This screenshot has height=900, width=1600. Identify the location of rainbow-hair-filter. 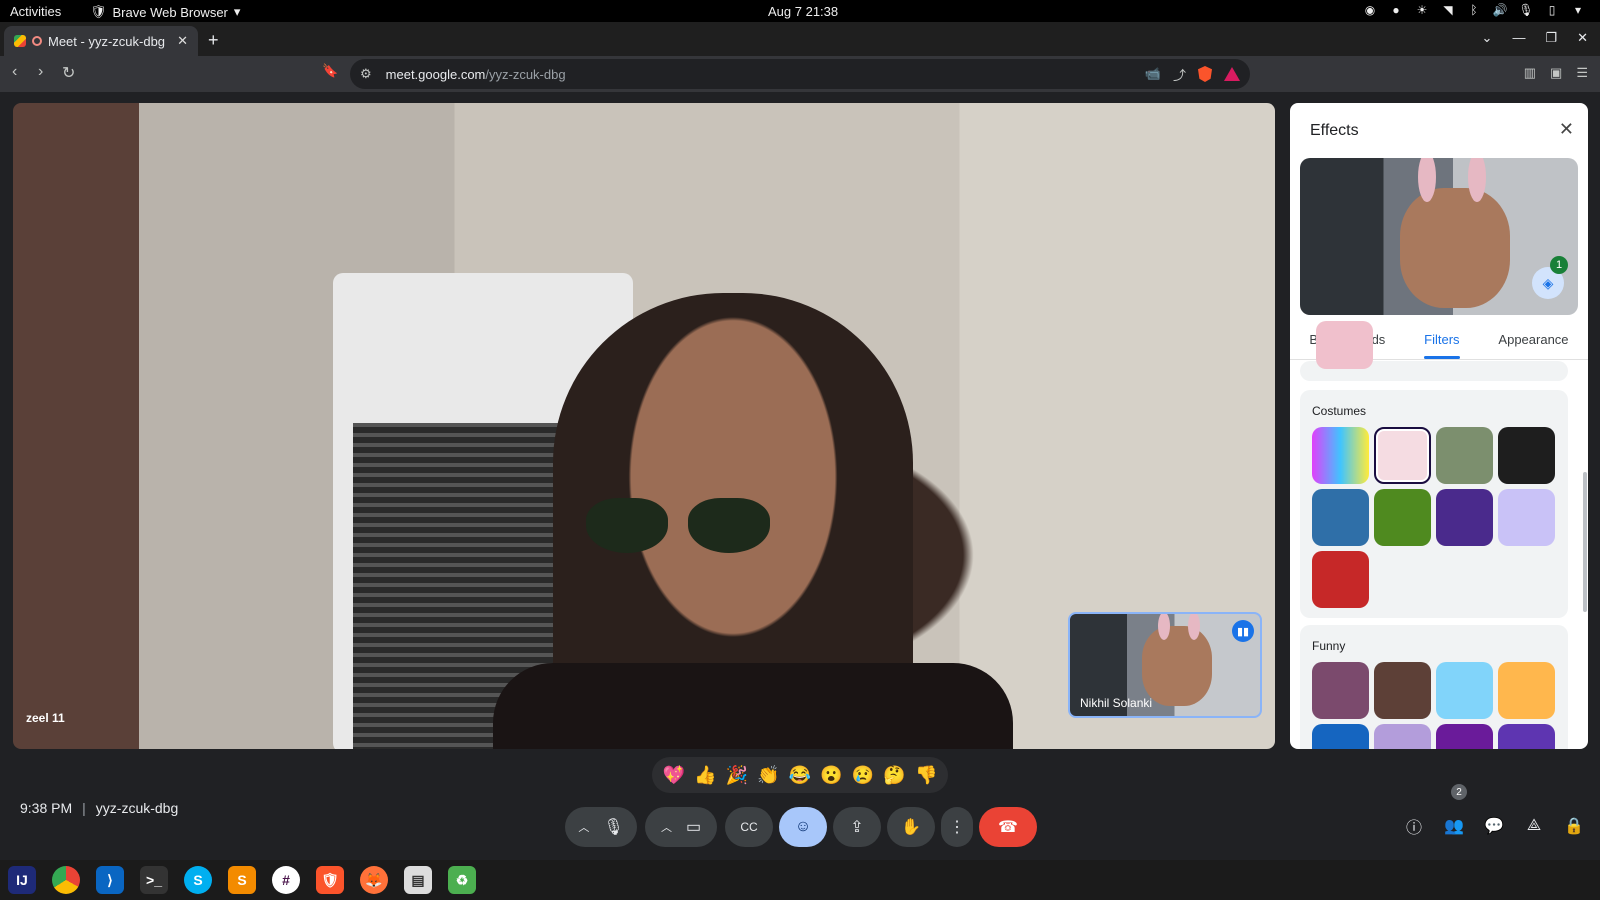
(1340, 455).